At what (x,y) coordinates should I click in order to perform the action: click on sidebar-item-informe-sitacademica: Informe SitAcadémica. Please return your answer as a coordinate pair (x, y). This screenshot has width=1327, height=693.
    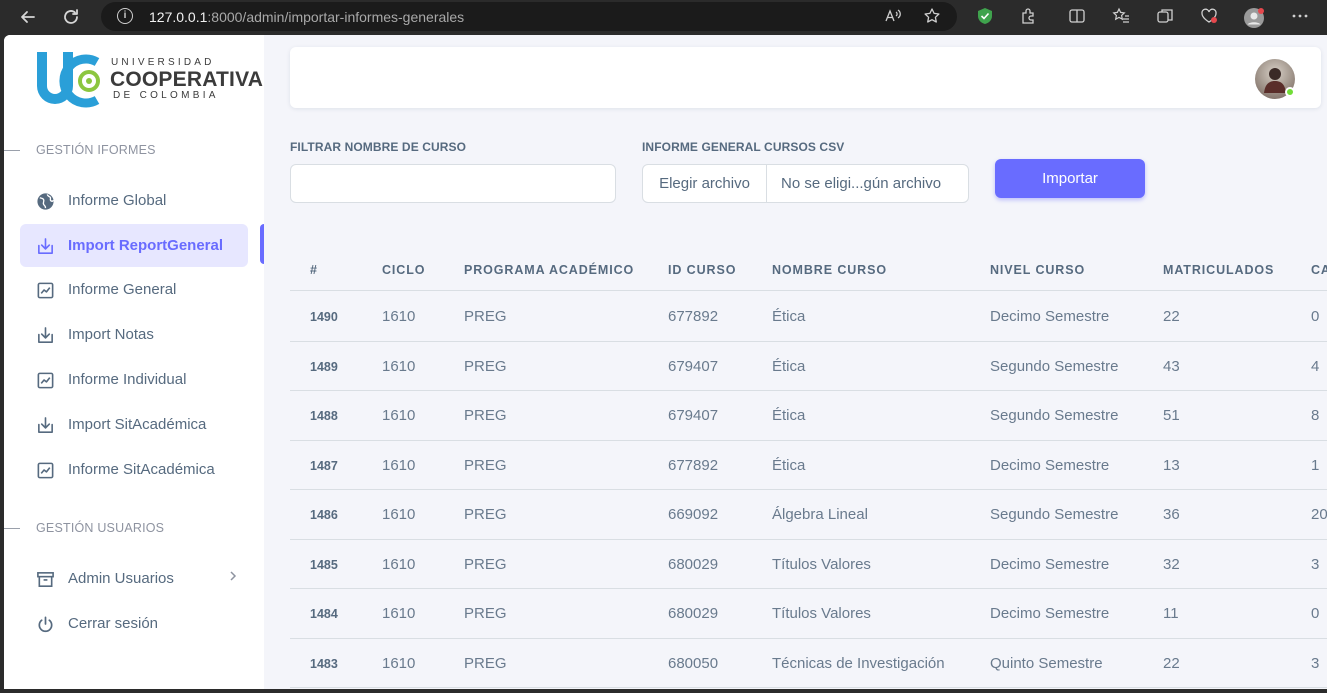
    Looking at the image, I should click on (134, 469).